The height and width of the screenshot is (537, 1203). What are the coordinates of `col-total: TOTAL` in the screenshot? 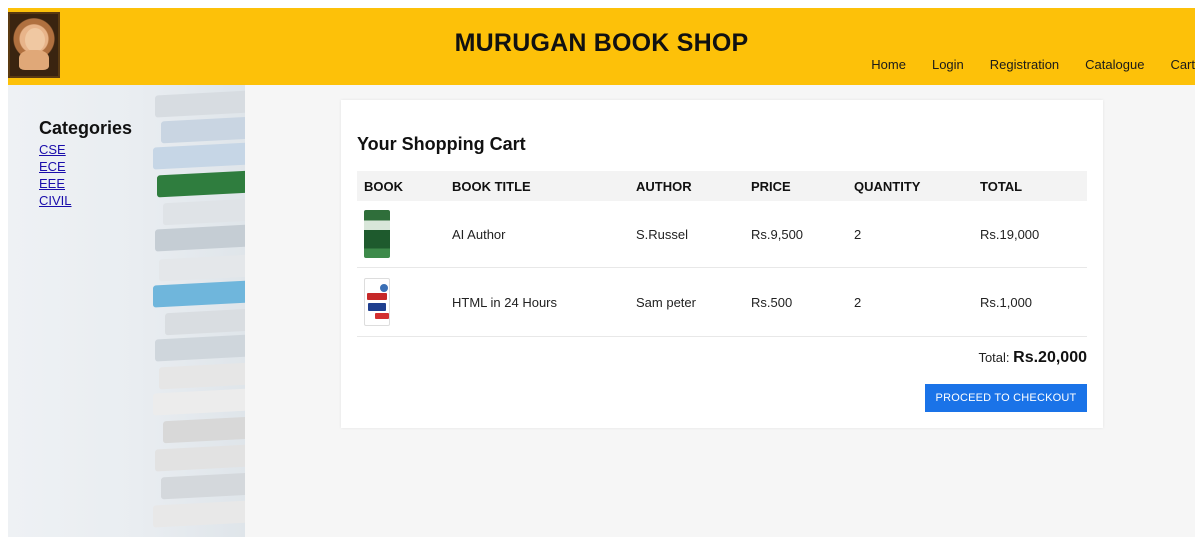 It's located at (1001, 186).